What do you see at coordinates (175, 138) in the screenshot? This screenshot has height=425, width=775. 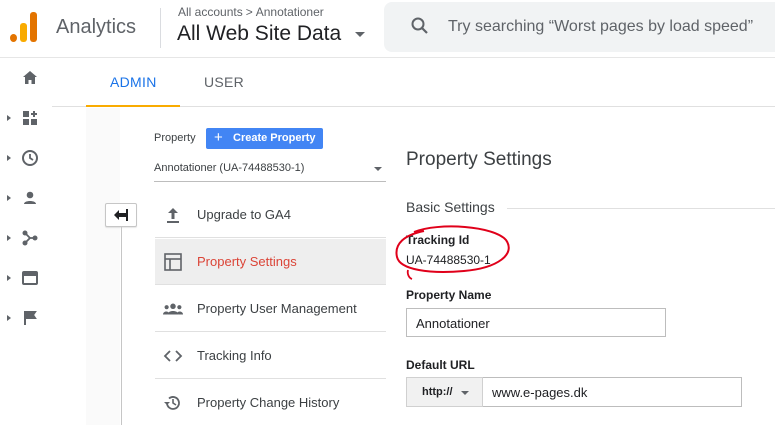 I see `property-column-label: Property` at bounding box center [175, 138].